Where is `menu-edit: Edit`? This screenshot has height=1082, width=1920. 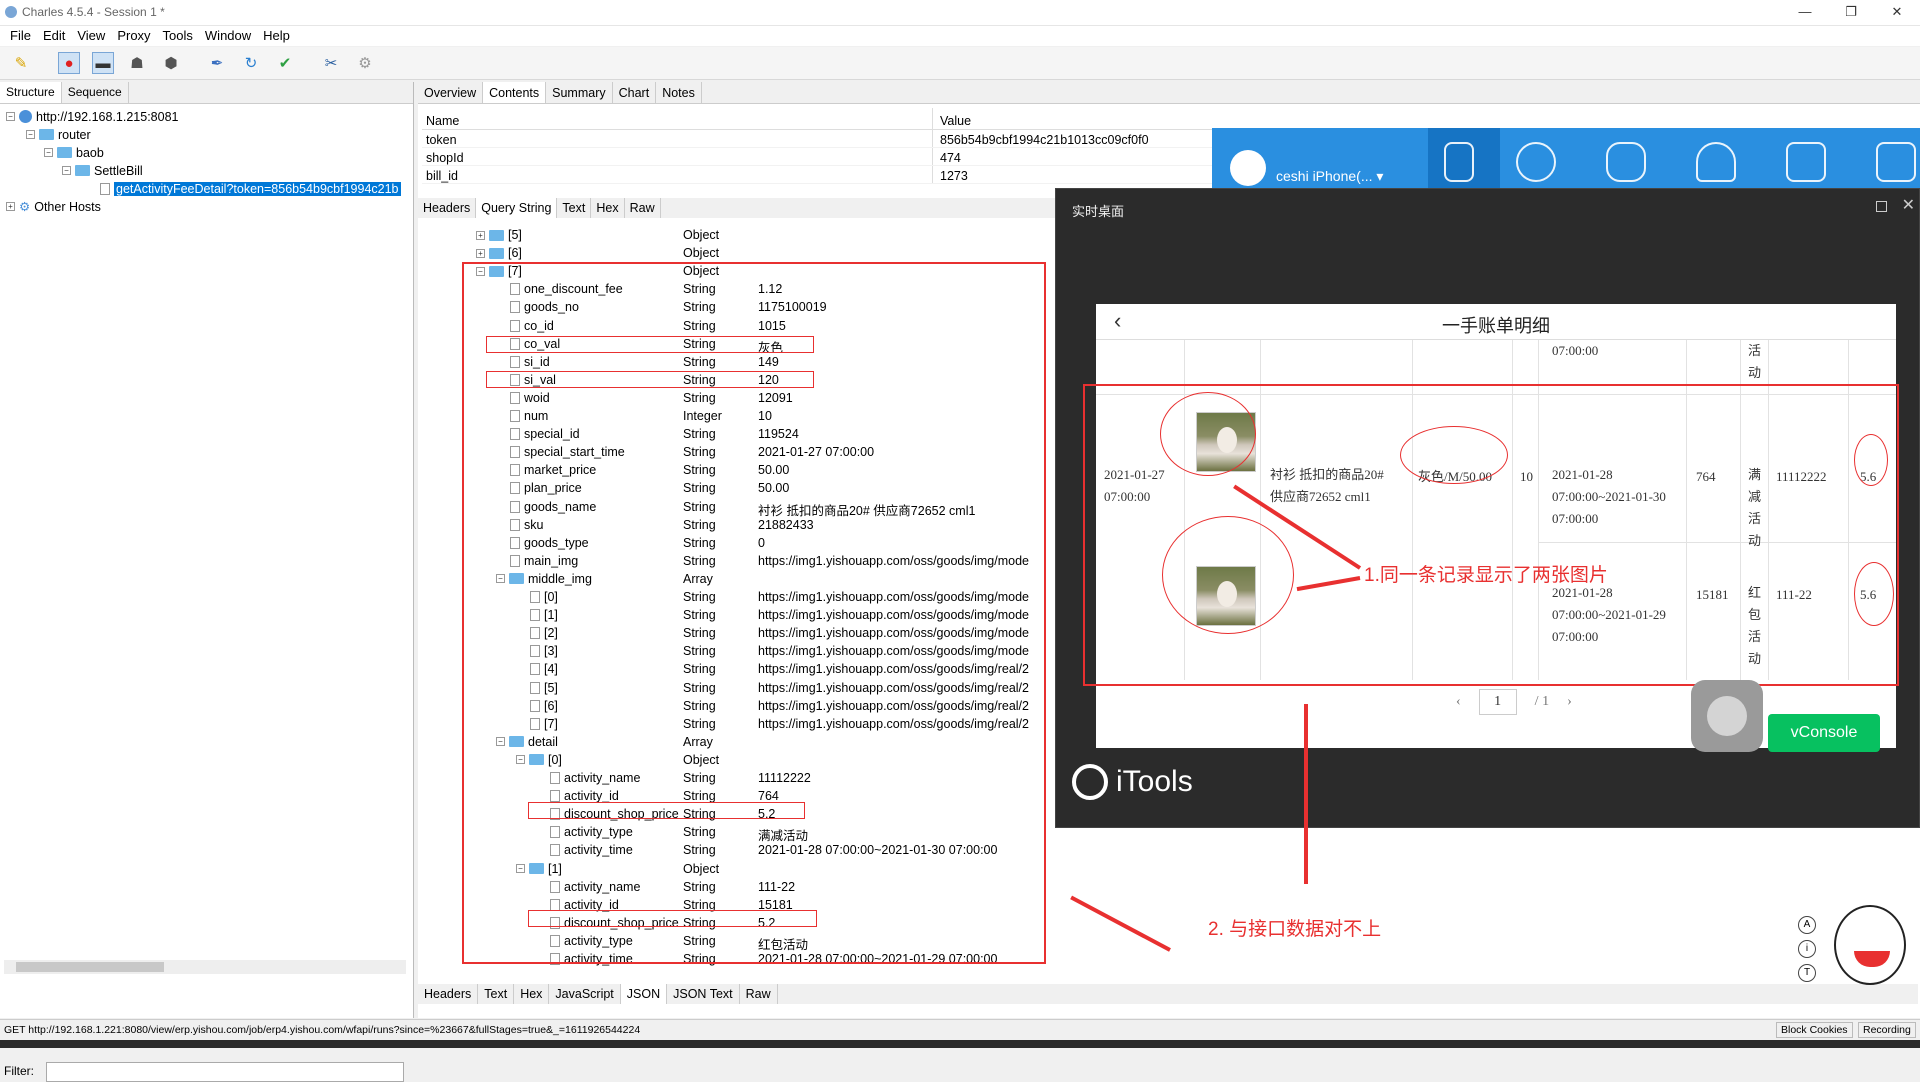
menu-edit: Edit is located at coordinates (54, 36).